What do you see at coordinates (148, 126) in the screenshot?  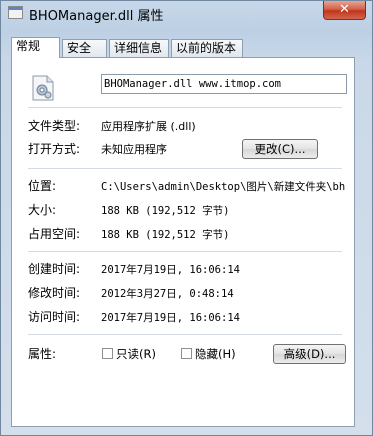 I see `file-type-value: 应用程序扩展 (.dll)` at bounding box center [148, 126].